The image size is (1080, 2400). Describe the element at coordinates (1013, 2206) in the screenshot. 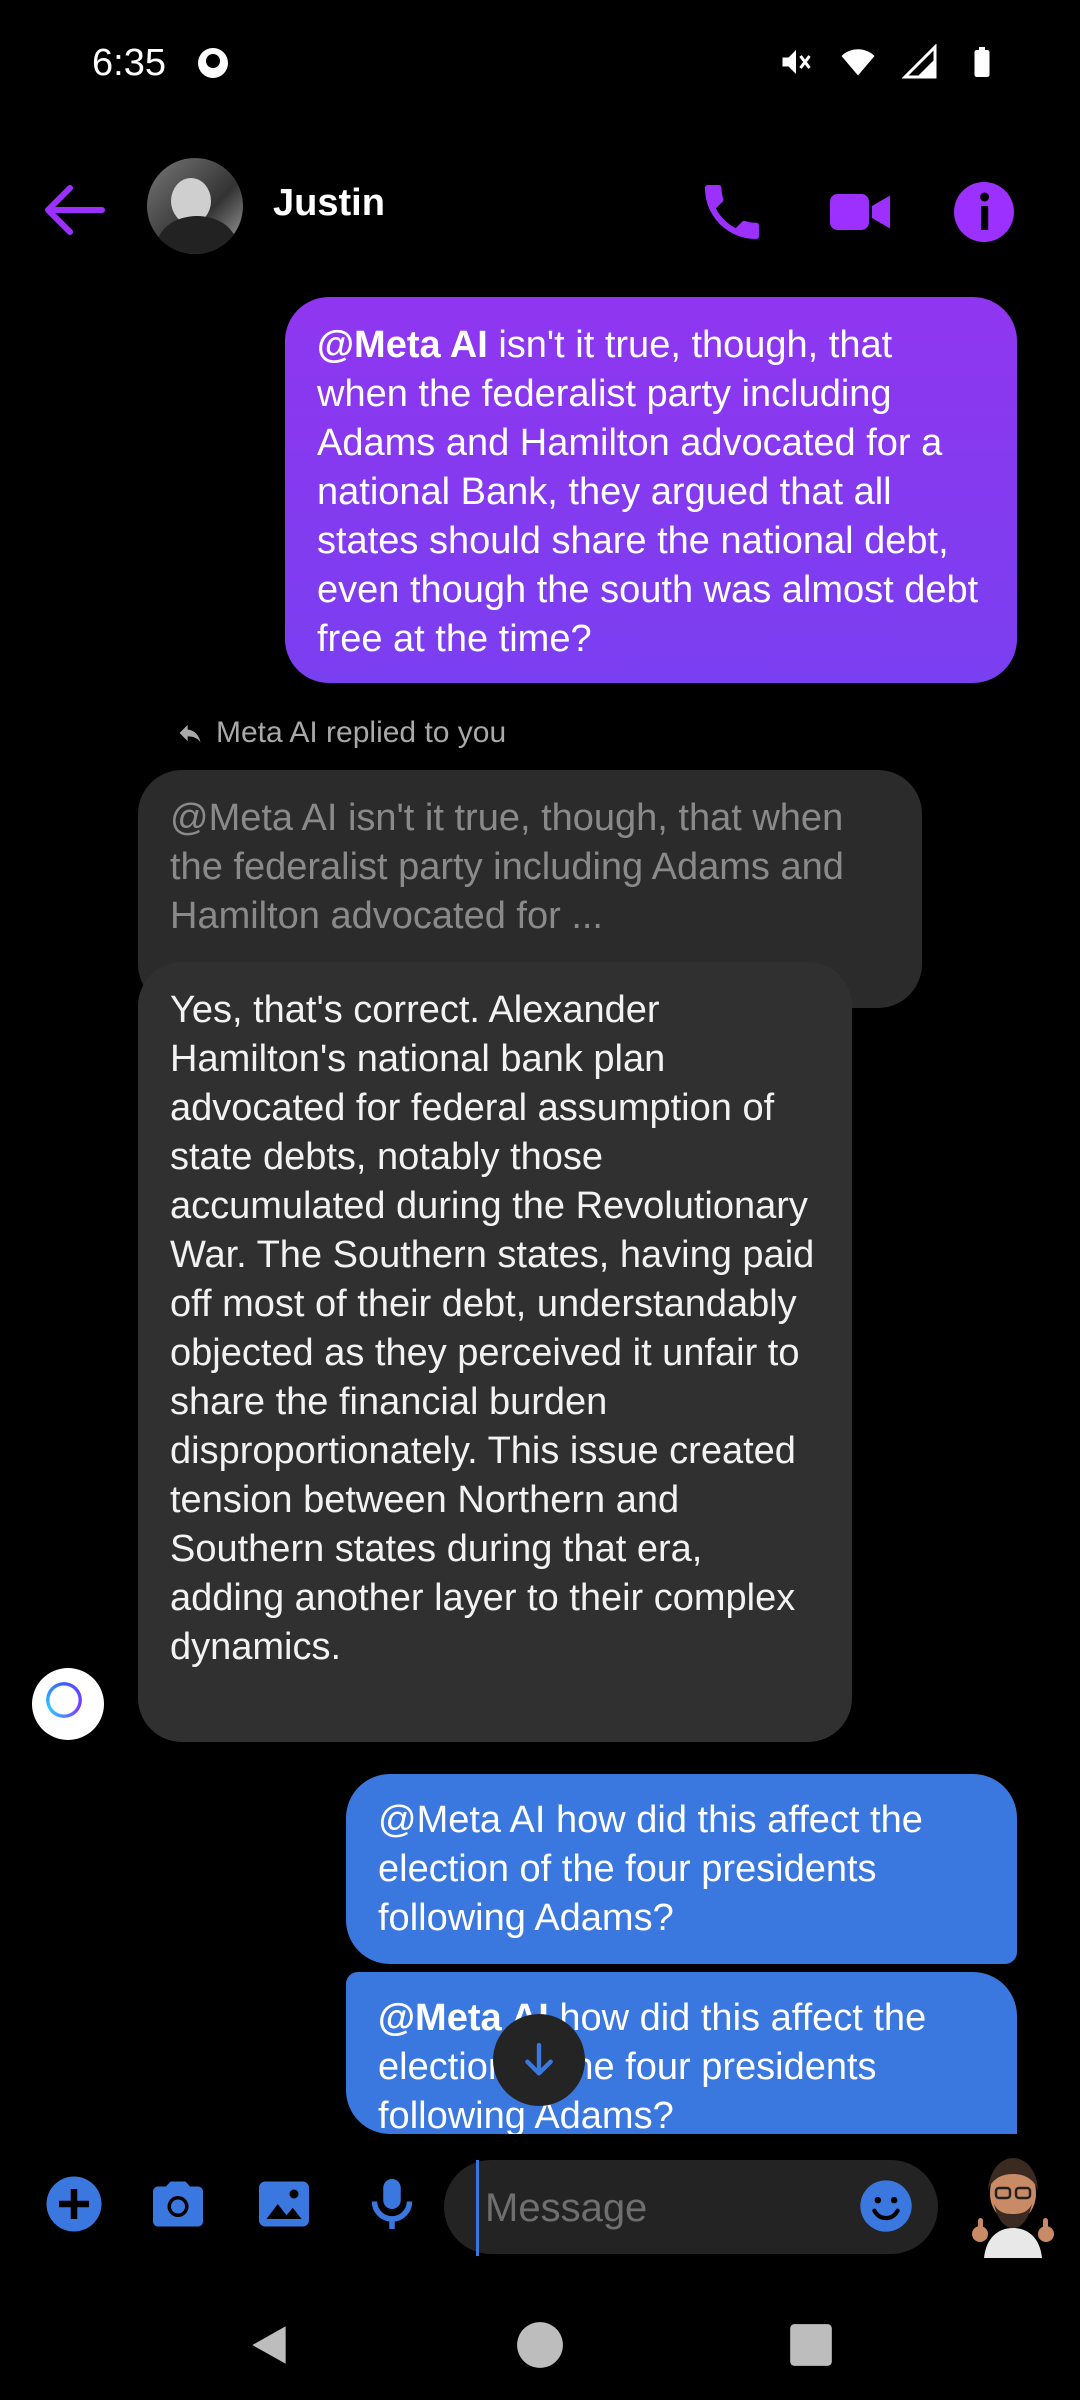

I see `avatar-sticker-icon` at that location.